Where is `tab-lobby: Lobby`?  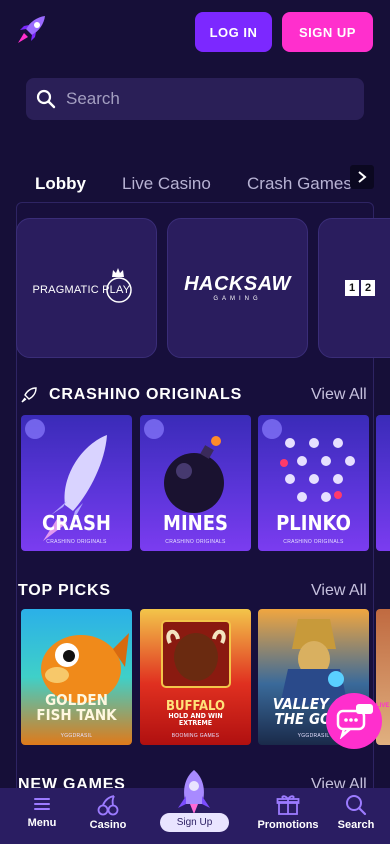
tab-lobby: Lobby is located at coordinates (60, 184).